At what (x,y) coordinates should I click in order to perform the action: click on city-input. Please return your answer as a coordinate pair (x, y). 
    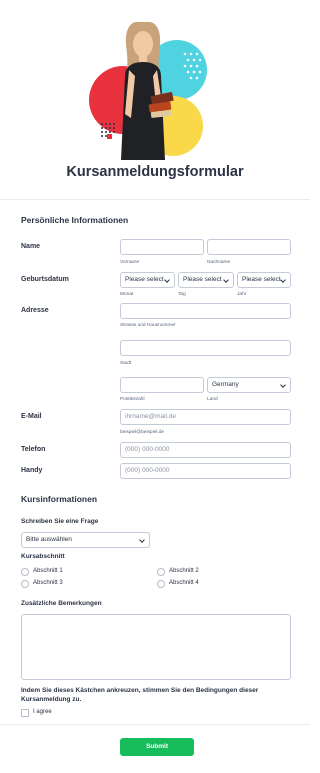
    Looking at the image, I should click on (205, 348).